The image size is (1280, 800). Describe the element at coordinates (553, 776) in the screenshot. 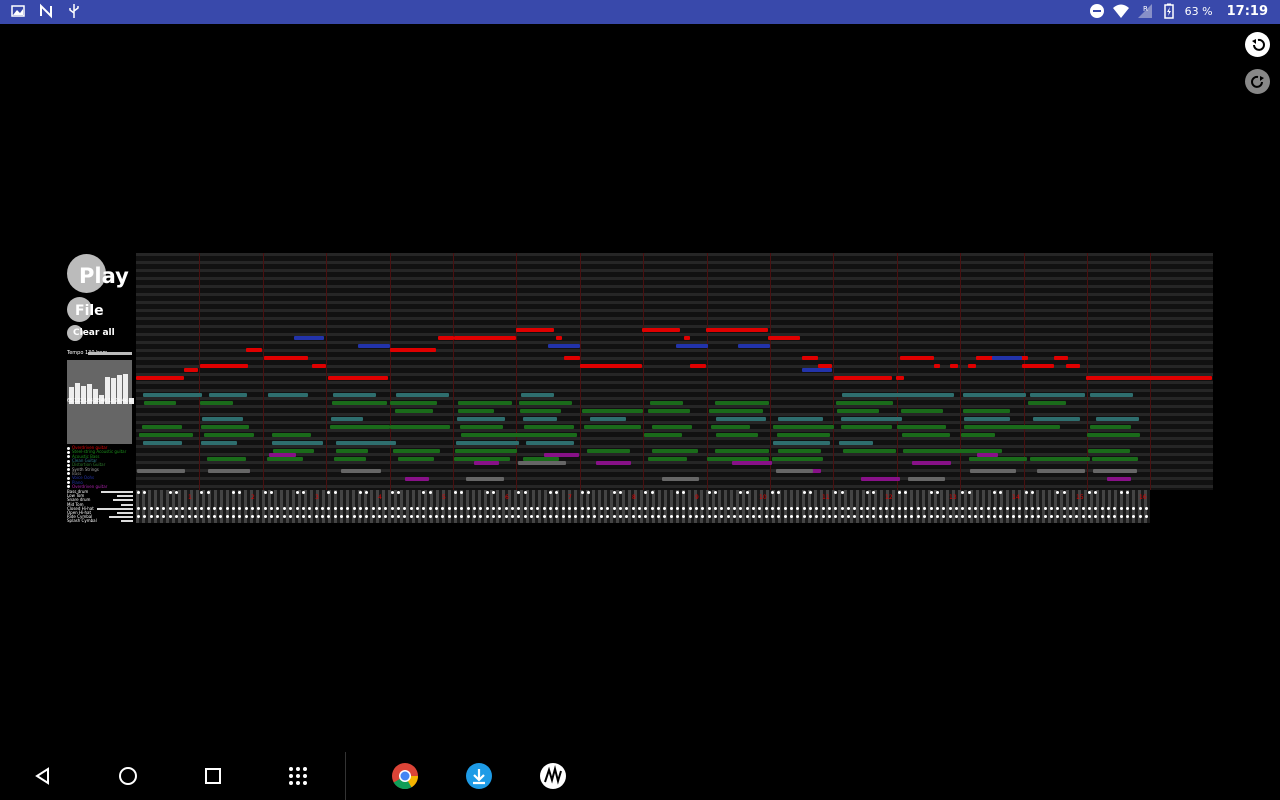

I see `music-app` at that location.